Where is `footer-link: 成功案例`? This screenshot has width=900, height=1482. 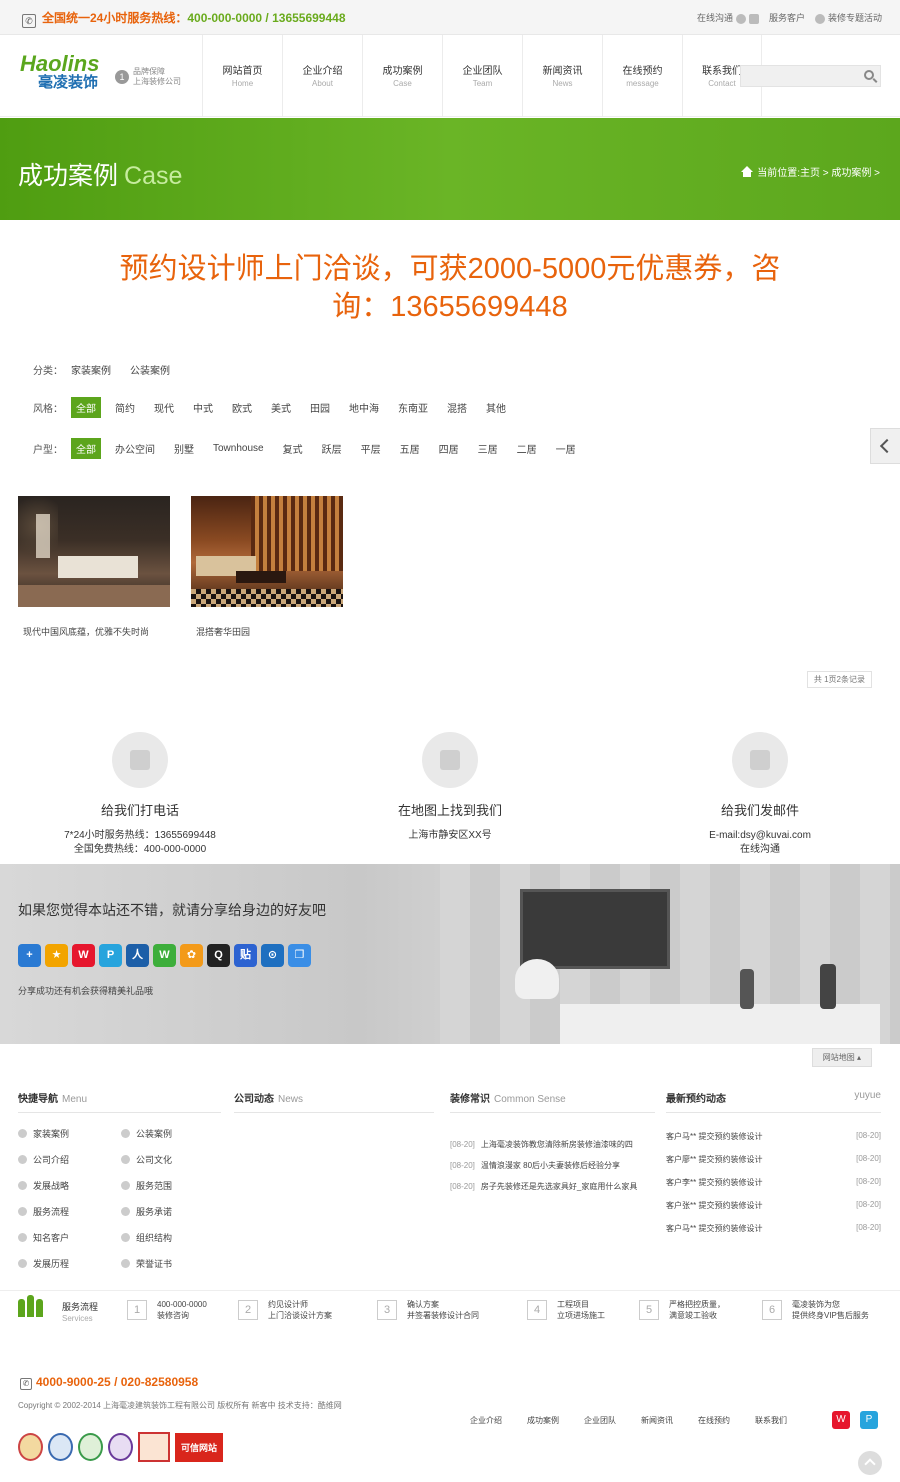 footer-link: 成功案例 is located at coordinates (543, 1420).